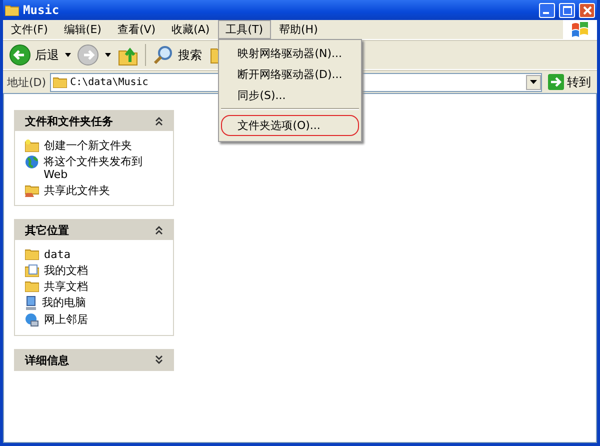 The image size is (600, 446). What do you see at coordinates (26, 82) in the screenshot?
I see `address-label: 地址(D)` at bounding box center [26, 82].